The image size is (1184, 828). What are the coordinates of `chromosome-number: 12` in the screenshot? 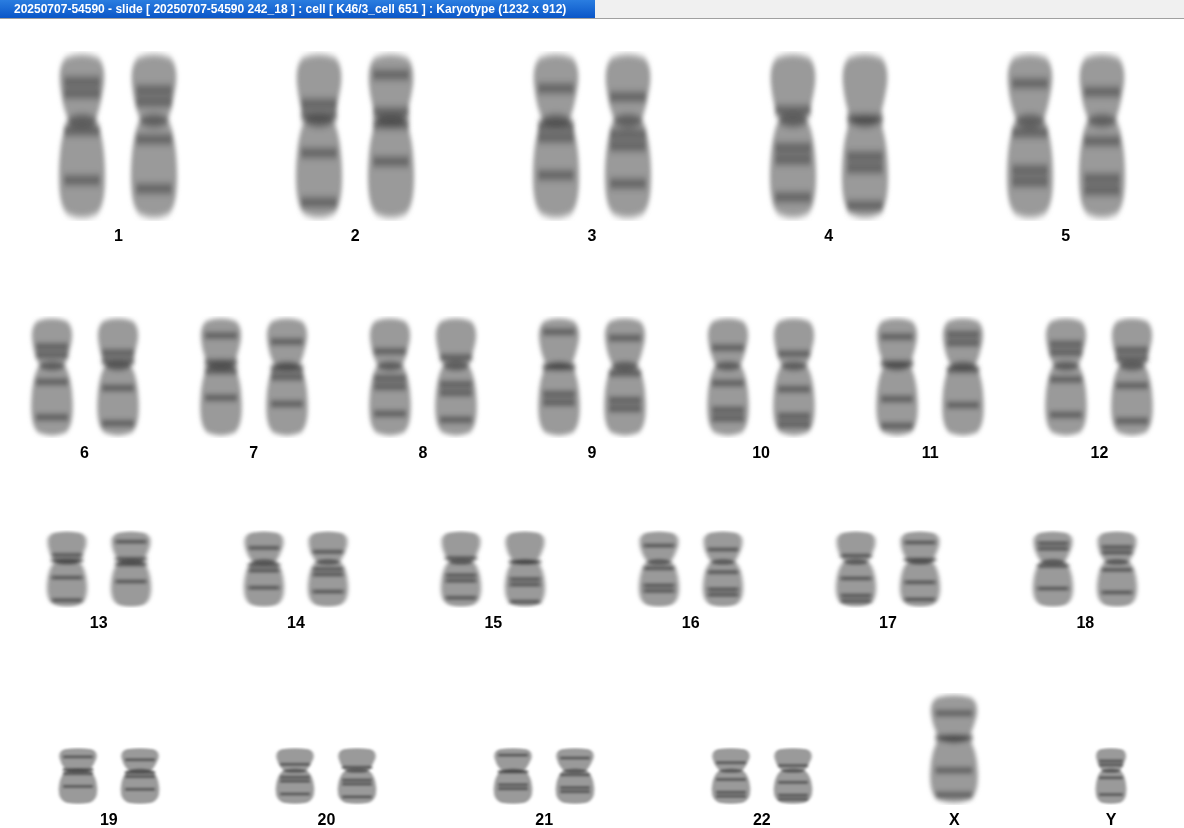 It's located at (1099, 453).